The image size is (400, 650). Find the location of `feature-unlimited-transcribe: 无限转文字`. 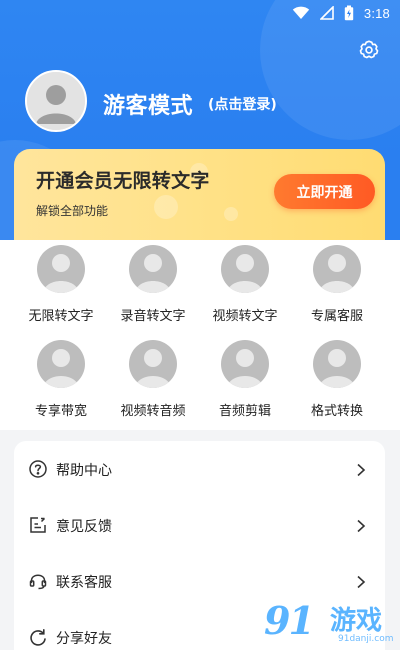

feature-unlimited-transcribe: 无限转文字 is located at coordinates (60, 288).